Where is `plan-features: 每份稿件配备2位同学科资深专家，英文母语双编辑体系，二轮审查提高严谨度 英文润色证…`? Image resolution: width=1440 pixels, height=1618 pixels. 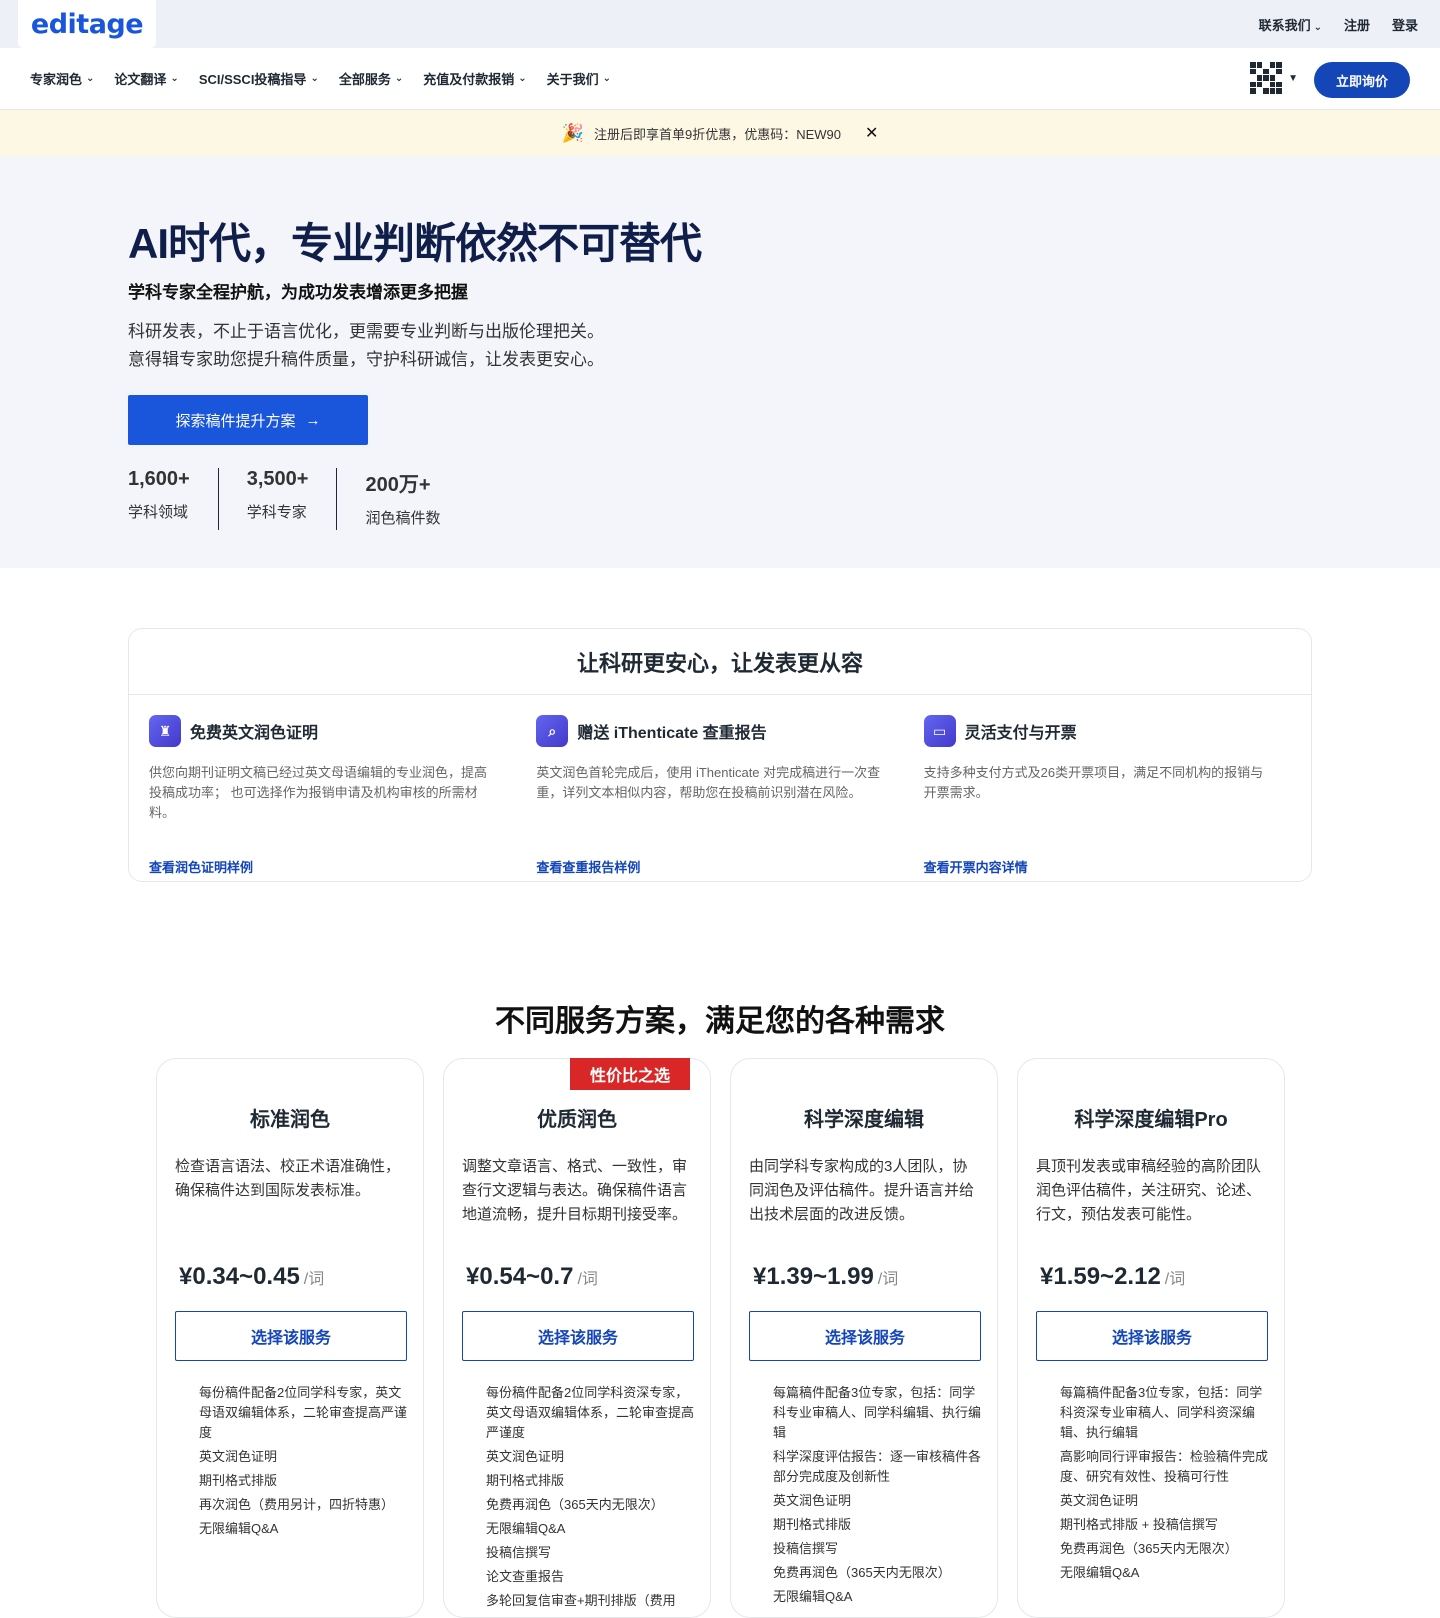 plan-features: 每份稿件配备2位同学科资深专家，英文母语双编辑体系，二轮审查提高严谨度 英文润色证… is located at coordinates (591, 1499).